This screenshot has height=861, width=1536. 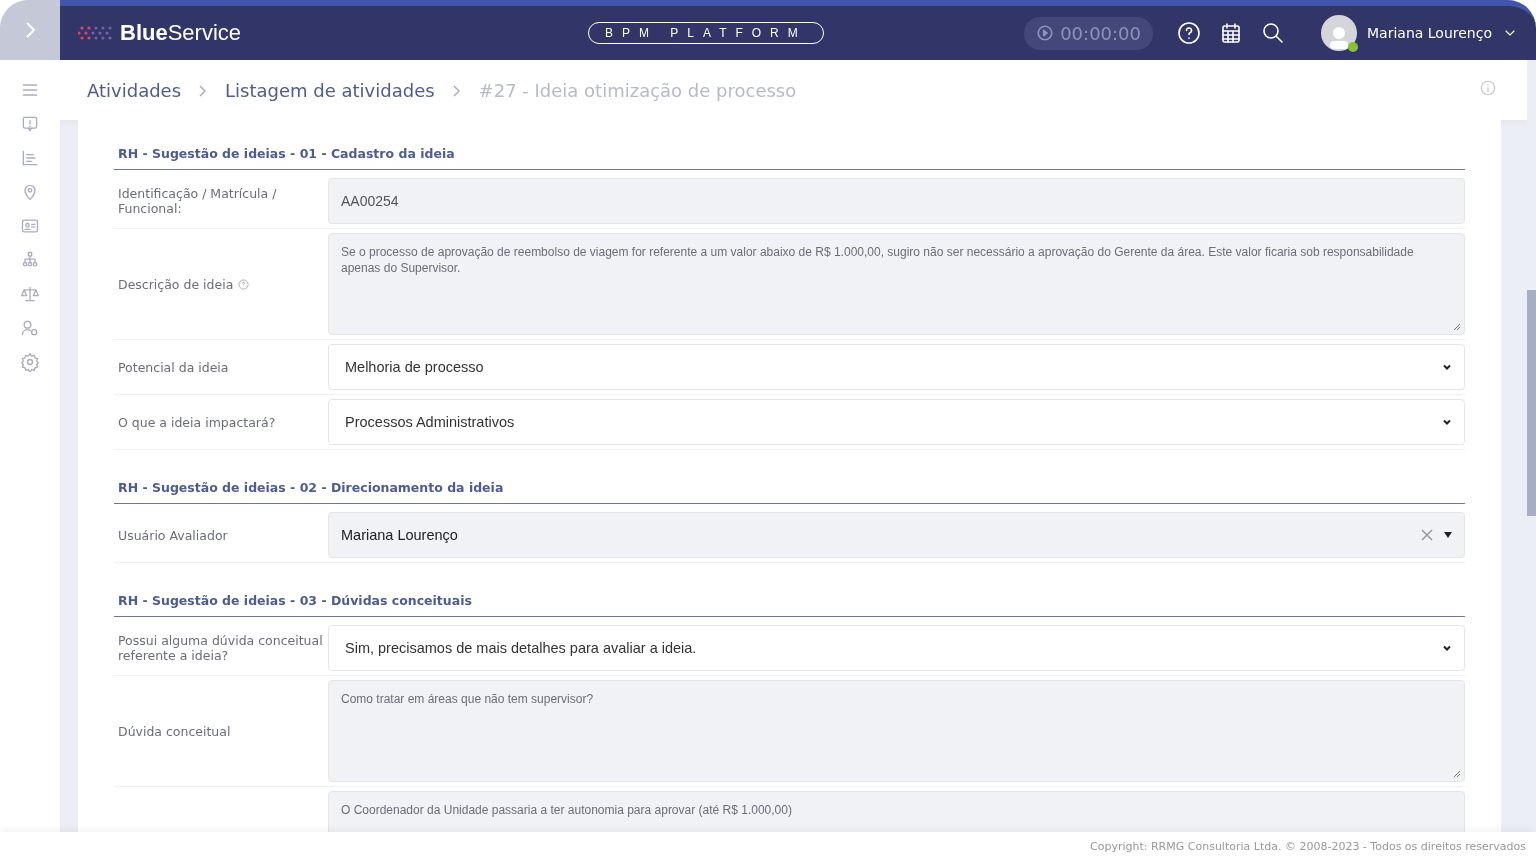 I want to click on chevron-right-icon, so click(x=30, y=30).